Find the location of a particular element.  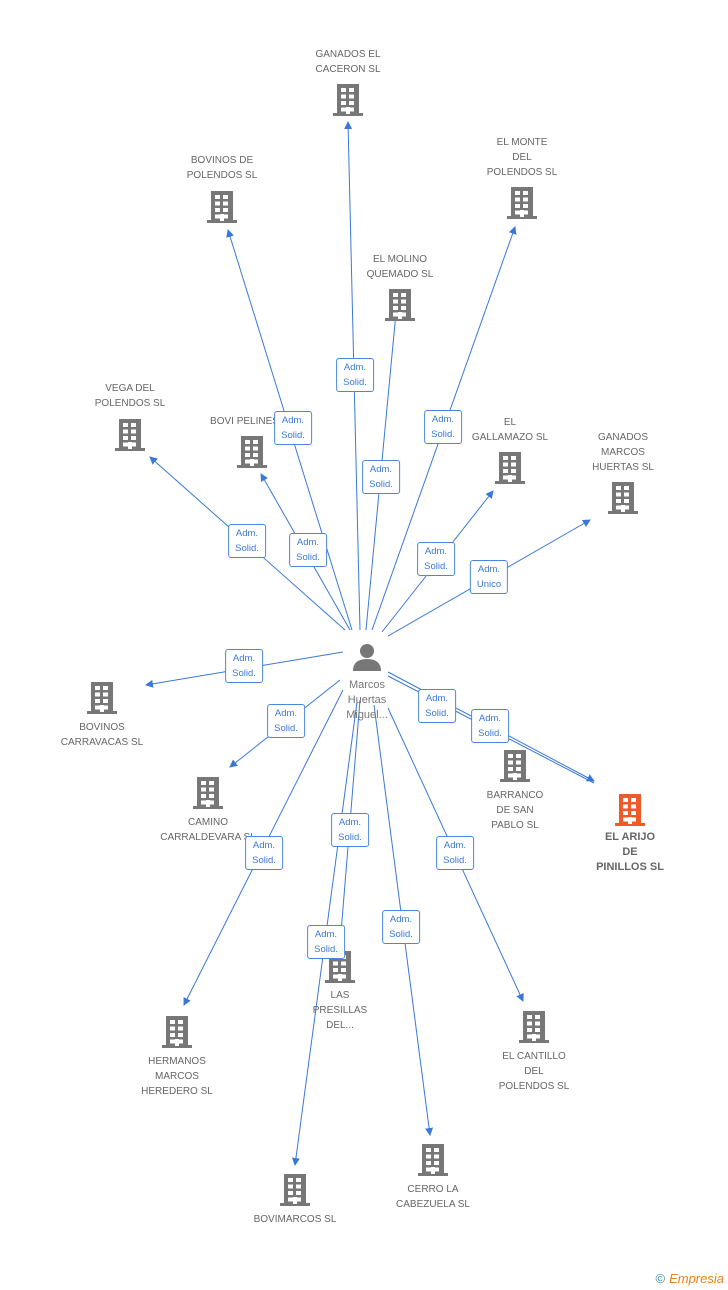

company-label: GANADOS EL CACERON SL is located at coordinates (347, 62).